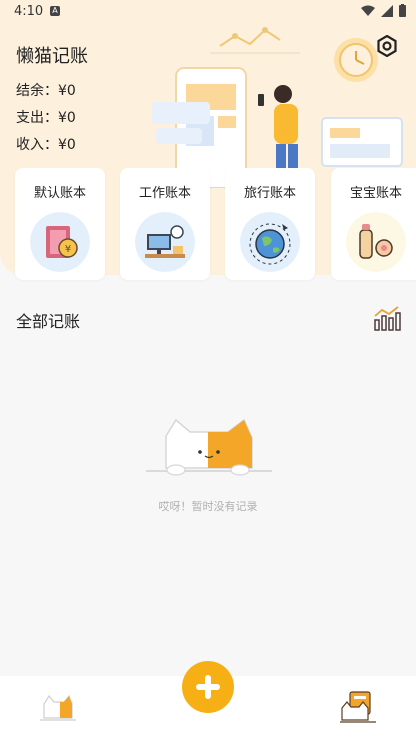 This screenshot has height=741, width=416. I want to click on section-title-all-records: 全部记账, so click(48, 321).